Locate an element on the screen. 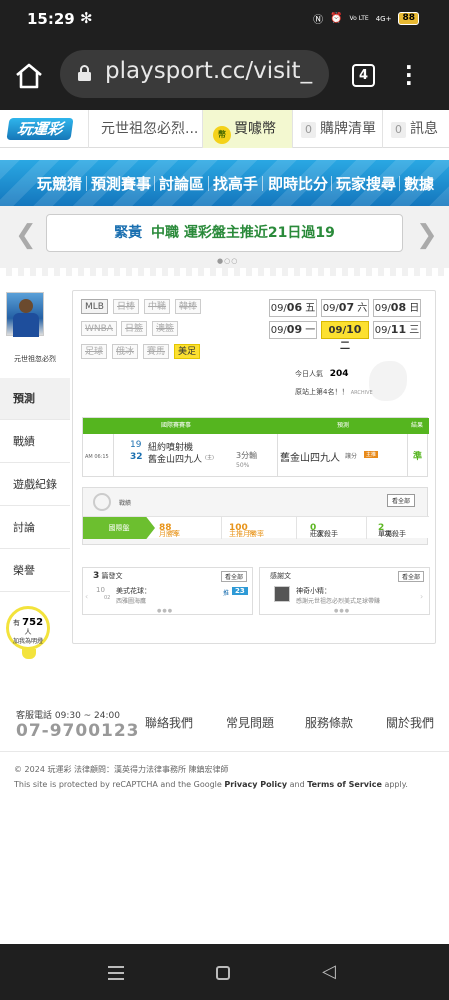 This screenshot has height=1000, width=449. thanks-card: 感謝文 看全部 神奇小精： 感謝元世祖忽必烈美式足球帶賺 › ●●● is located at coordinates (344, 591).